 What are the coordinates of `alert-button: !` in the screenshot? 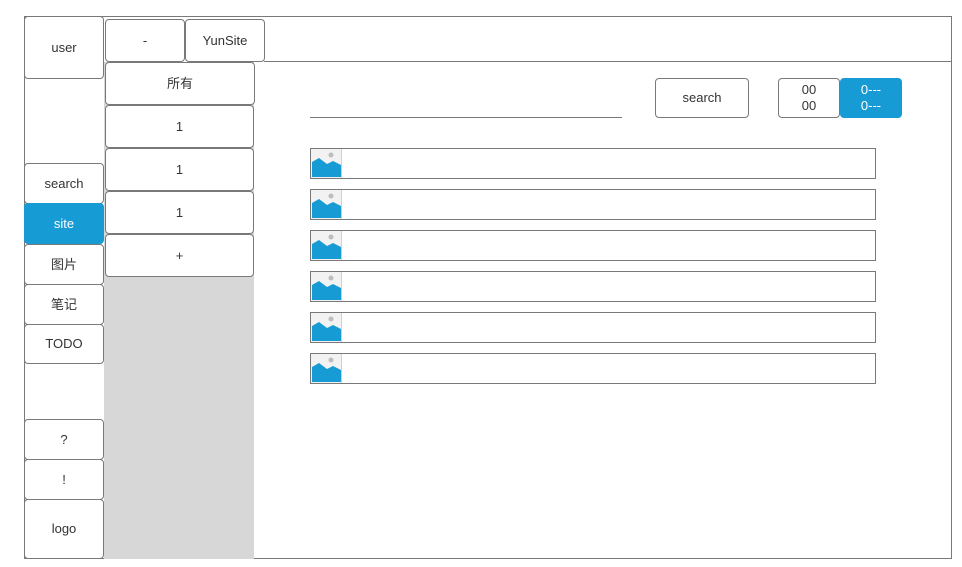 It's located at (64, 479).